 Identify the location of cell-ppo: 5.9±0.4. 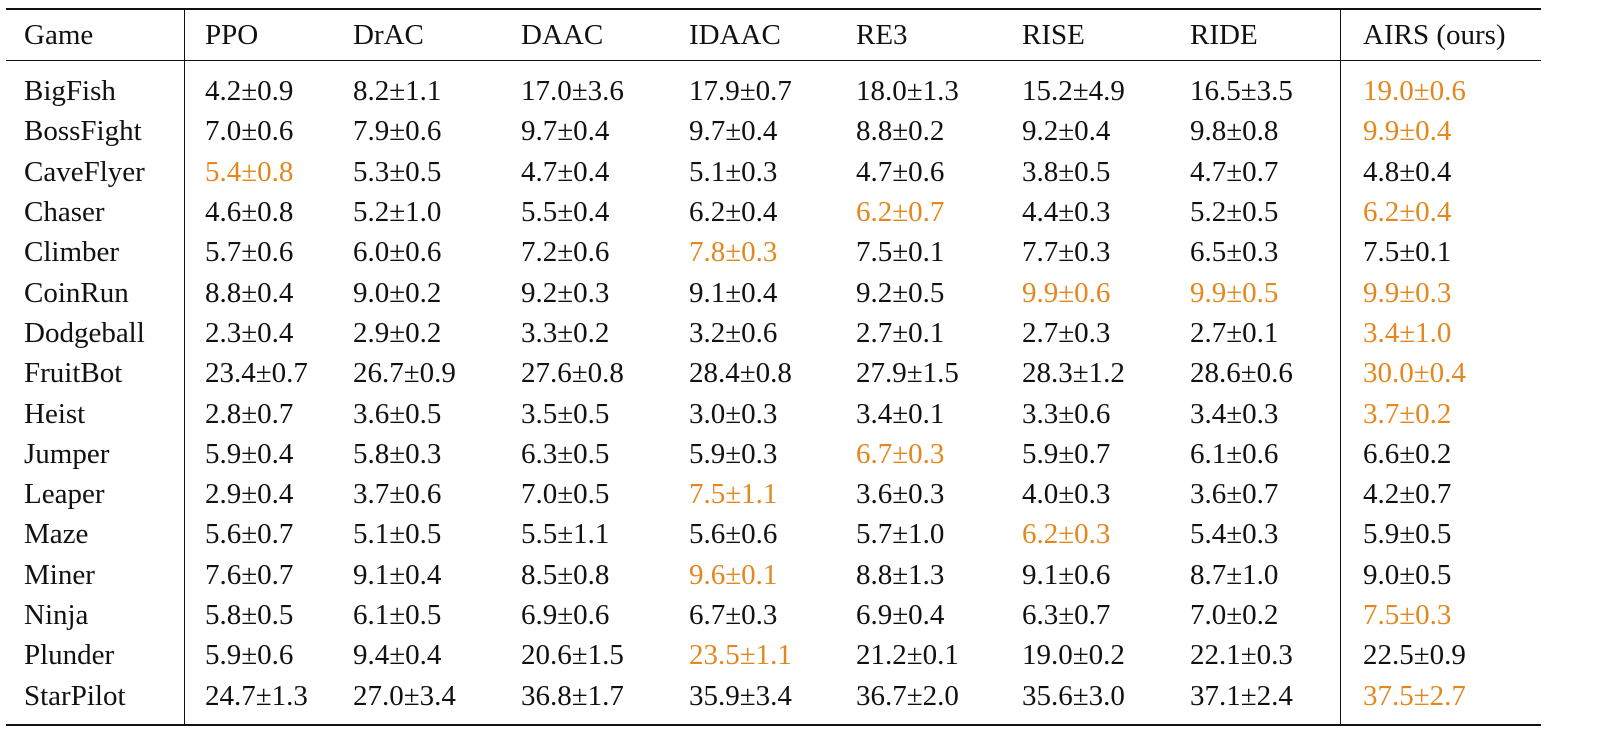
(249, 453).